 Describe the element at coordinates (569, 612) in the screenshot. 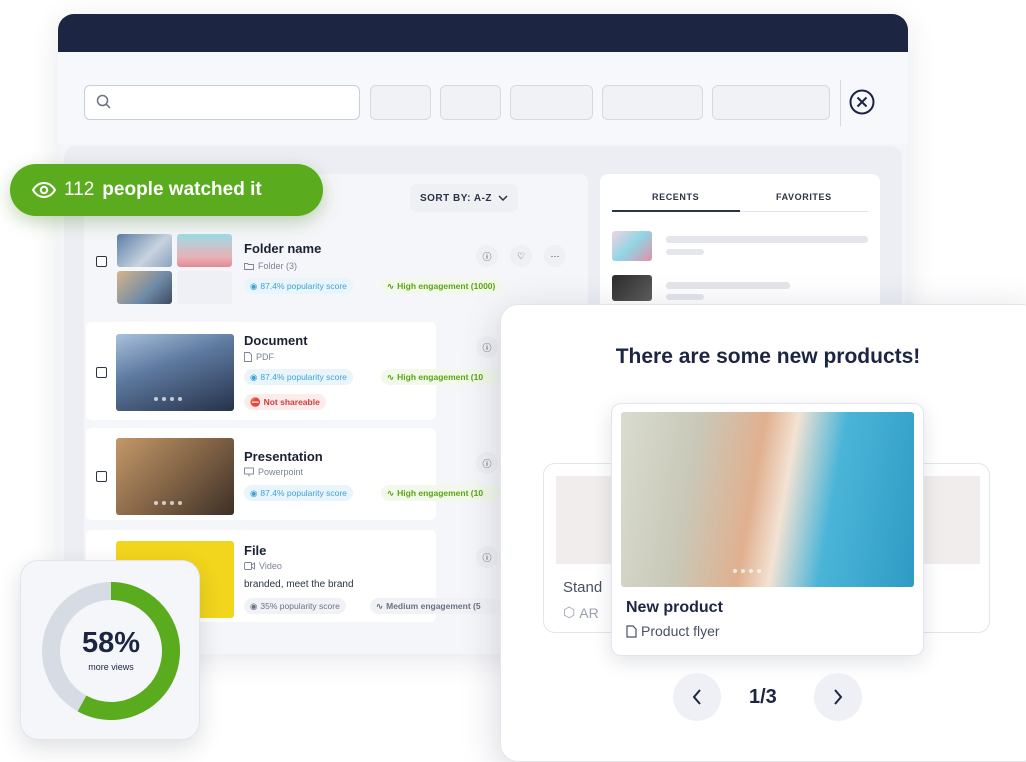

I see `cube-icon: ⬡` at that location.